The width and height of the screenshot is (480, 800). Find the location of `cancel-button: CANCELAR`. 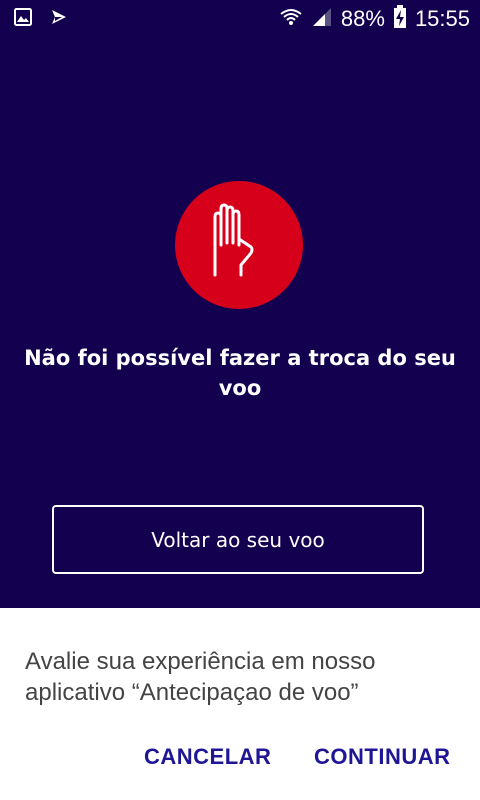

cancel-button: CANCELAR is located at coordinates (207, 757).